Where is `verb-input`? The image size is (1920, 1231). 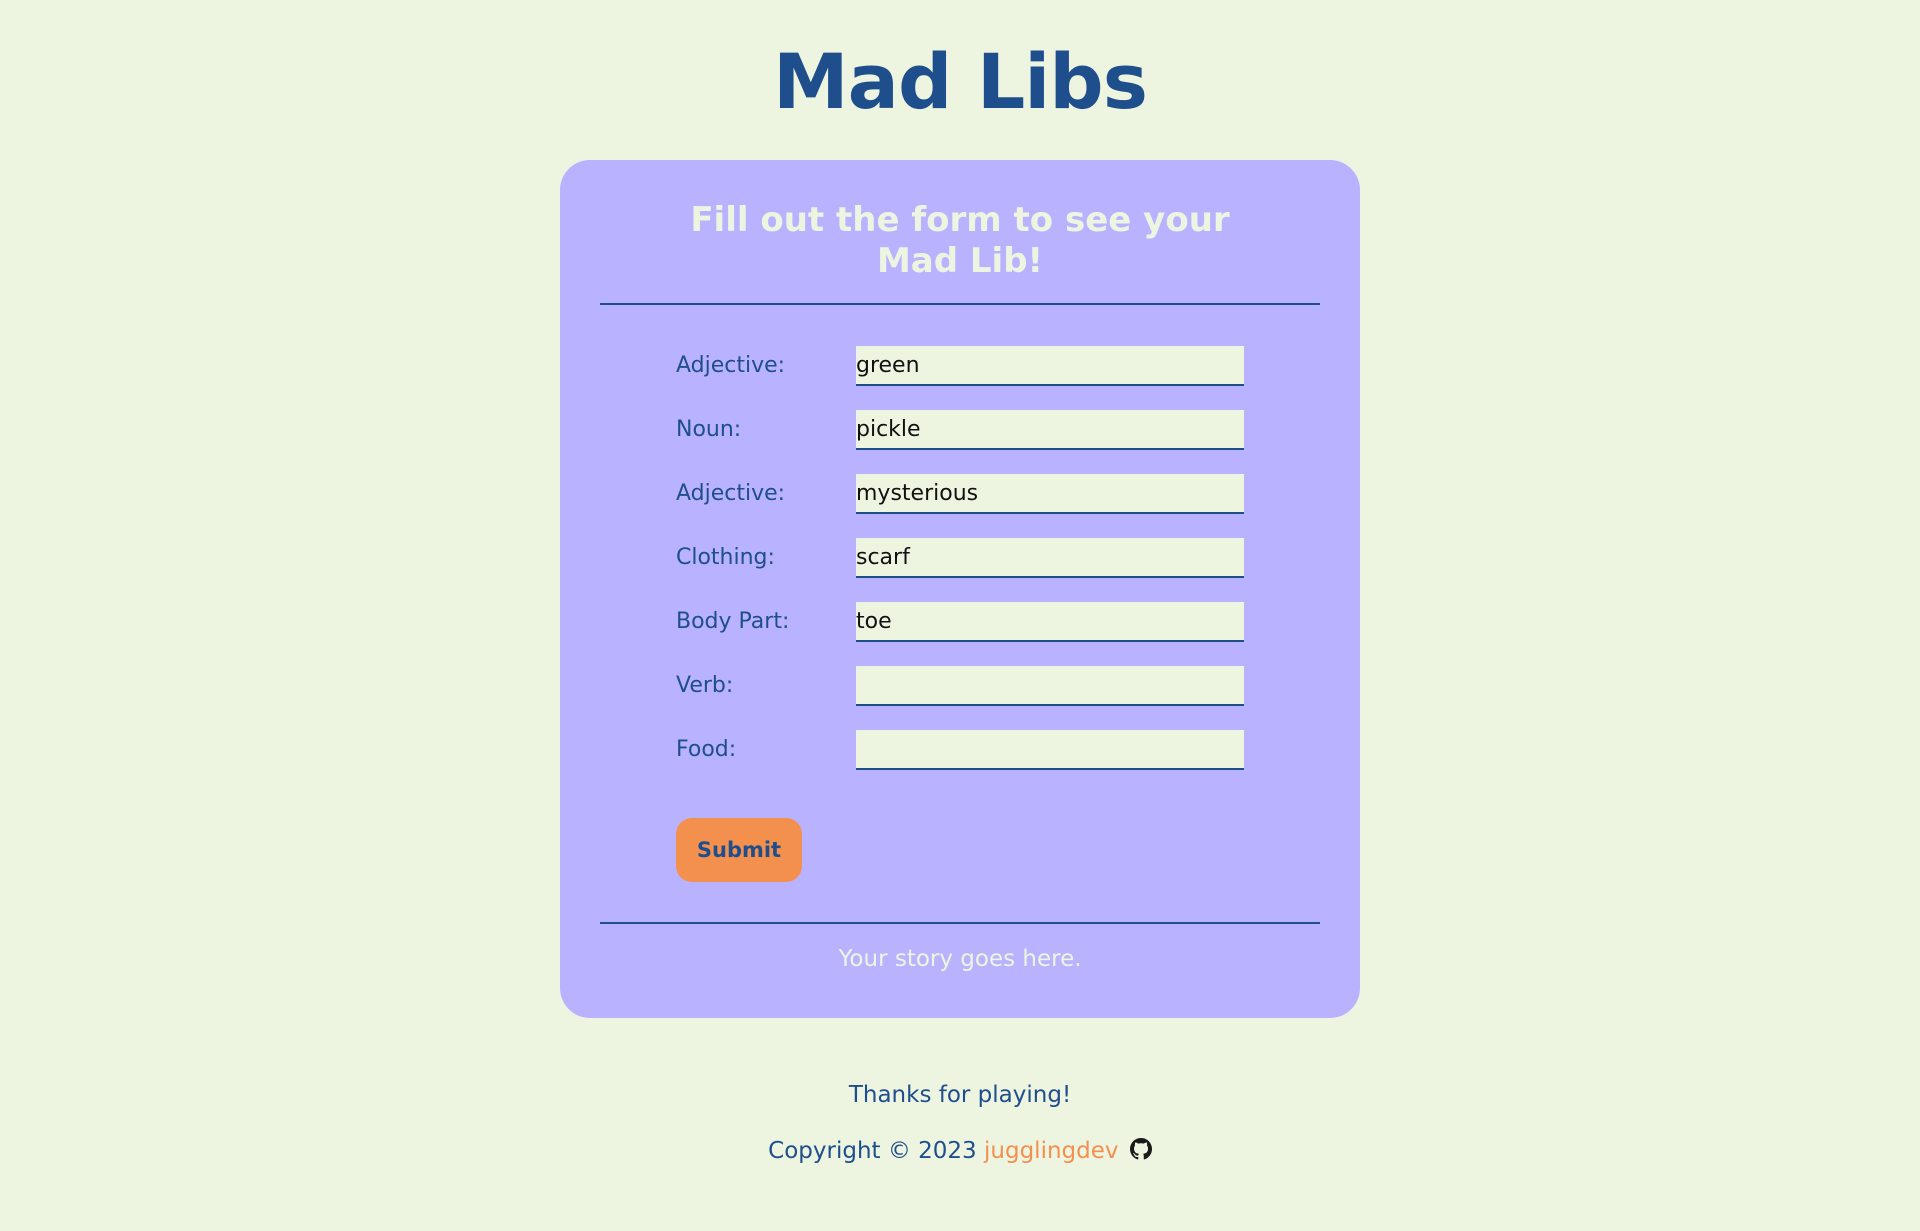 verb-input is located at coordinates (1050, 686).